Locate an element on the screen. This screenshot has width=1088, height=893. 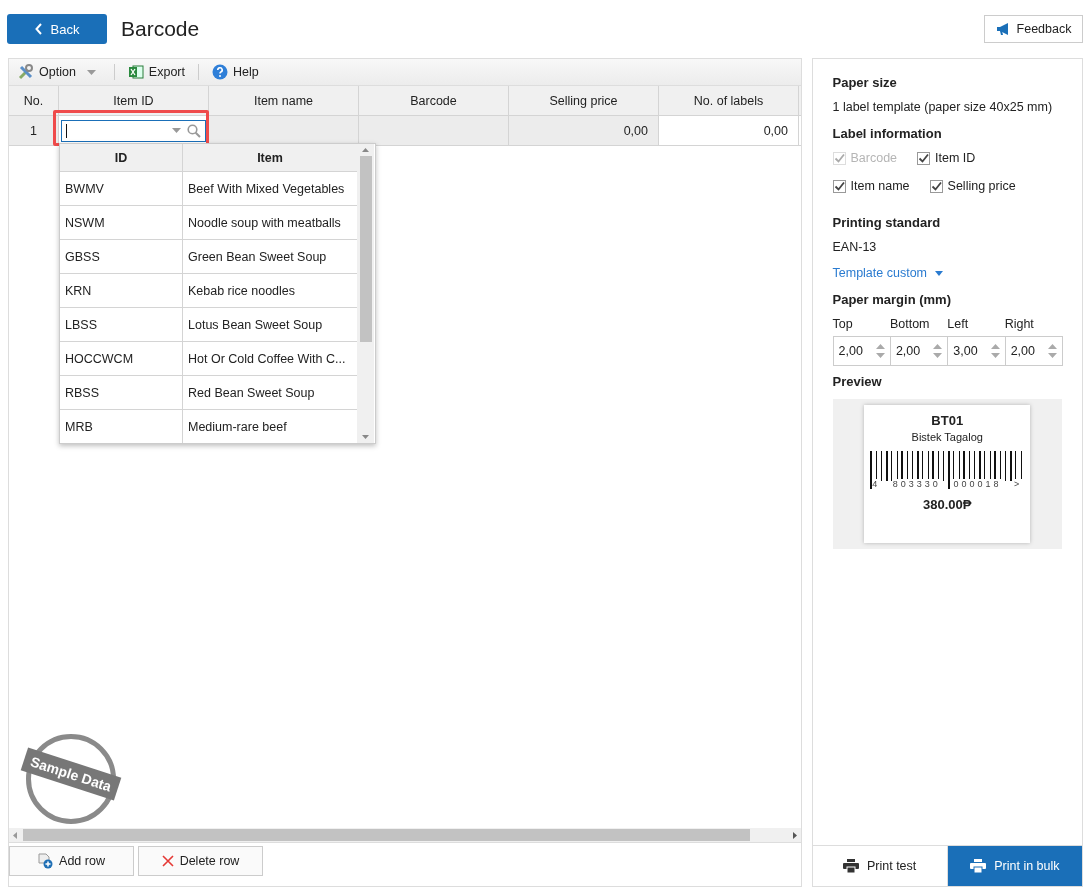
table-cell: NSWM is located at coordinates (121, 222).